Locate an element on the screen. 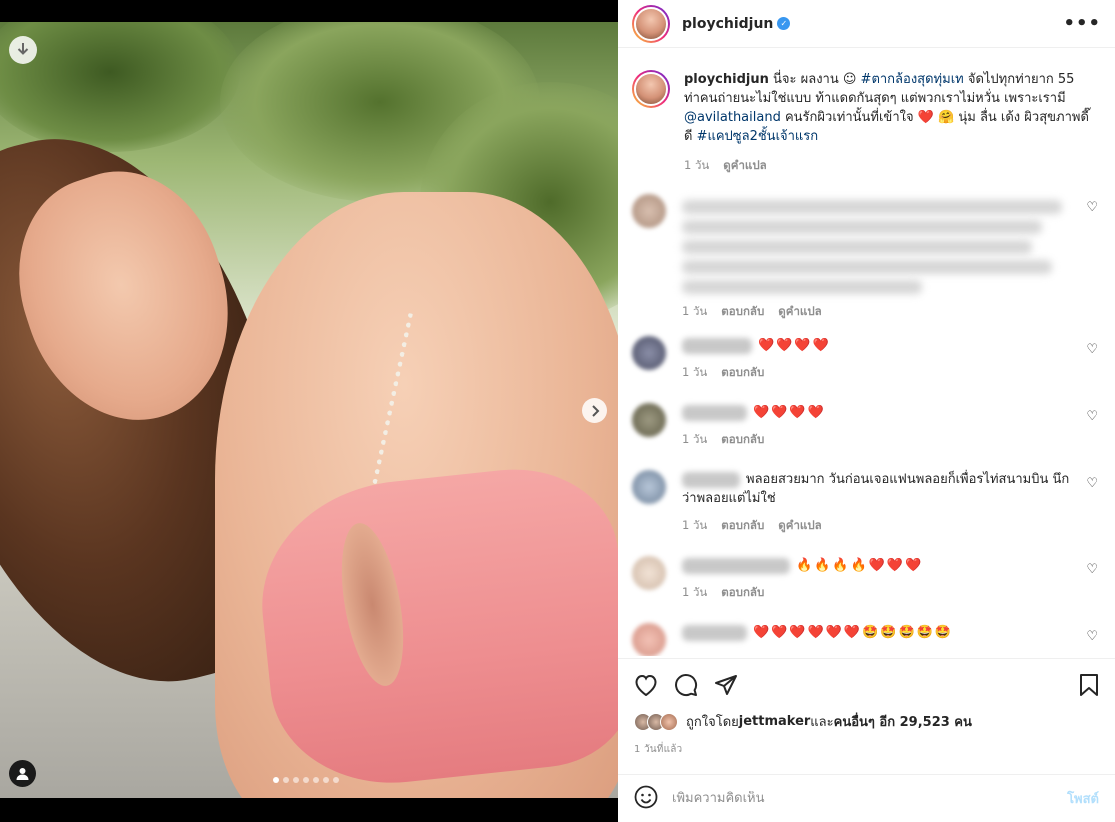  likes-middle: และ is located at coordinates (822, 722).